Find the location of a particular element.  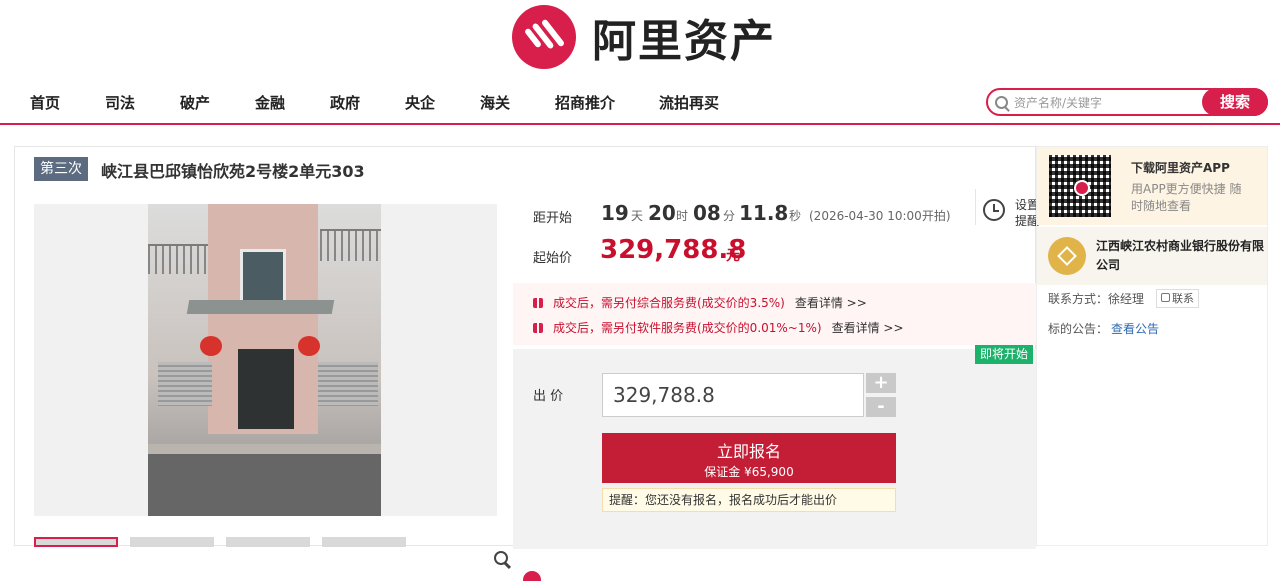

app-download-box: 下载阿里资产APP 用APP更方便快捷 随时随地查看 is located at coordinates (1152, 186).